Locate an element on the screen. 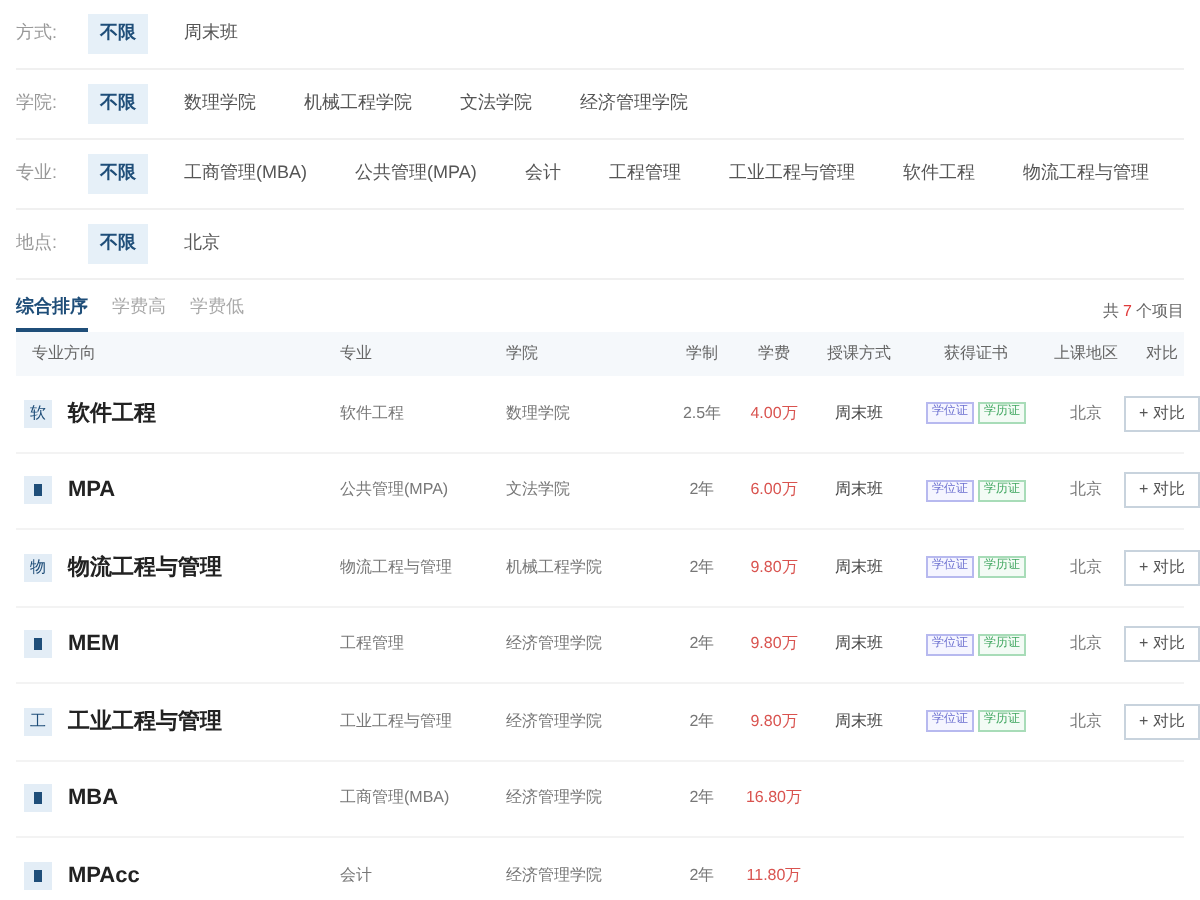 This screenshot has width=1200, height=900. college-cell-text: 机械工程学院 is located at coordinates (555, 567).